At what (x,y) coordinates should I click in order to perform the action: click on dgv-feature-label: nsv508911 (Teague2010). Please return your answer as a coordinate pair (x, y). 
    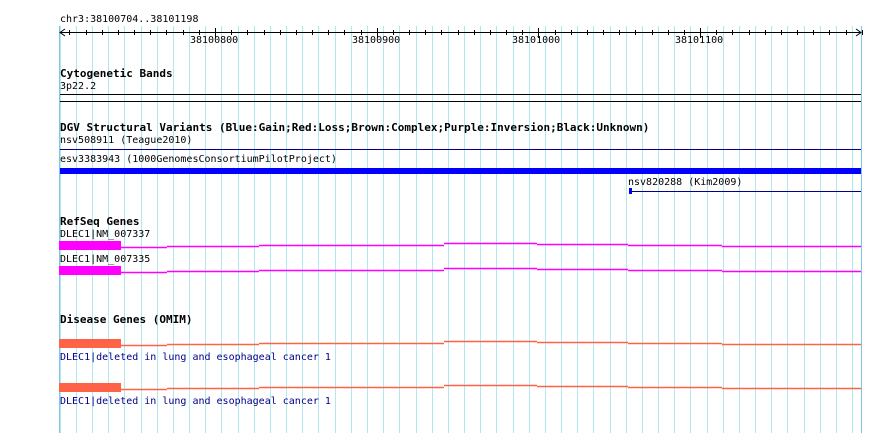
    Looking at the image, I should click on (126, 141).